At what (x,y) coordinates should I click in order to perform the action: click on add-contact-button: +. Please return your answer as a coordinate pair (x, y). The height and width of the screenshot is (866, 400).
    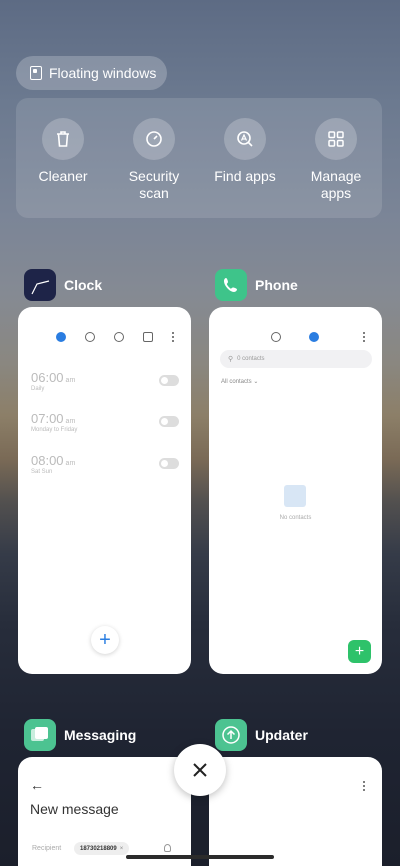
    Looking at the image, I should click on (359, 651).